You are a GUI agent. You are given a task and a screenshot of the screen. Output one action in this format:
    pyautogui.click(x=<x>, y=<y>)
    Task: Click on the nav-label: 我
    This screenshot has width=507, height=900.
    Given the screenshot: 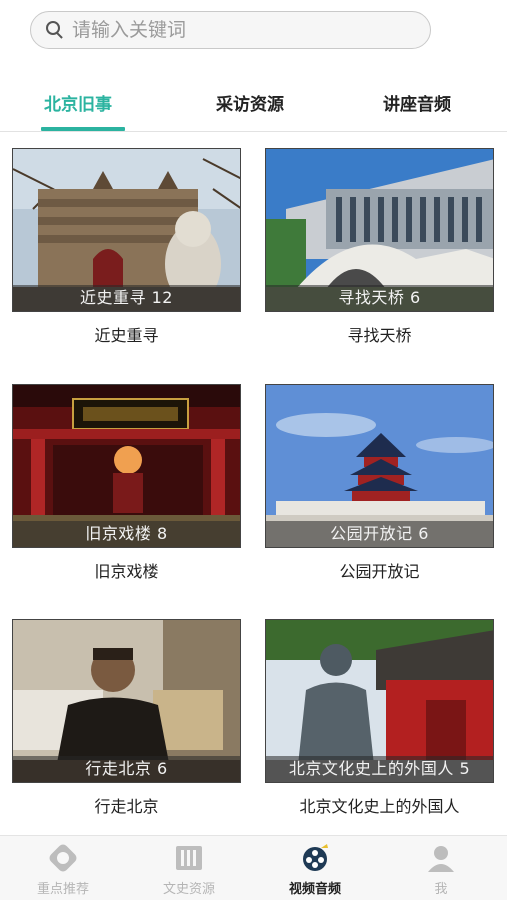 What is the action you would take?
    pyautogui.click(x=441, y=889)
    